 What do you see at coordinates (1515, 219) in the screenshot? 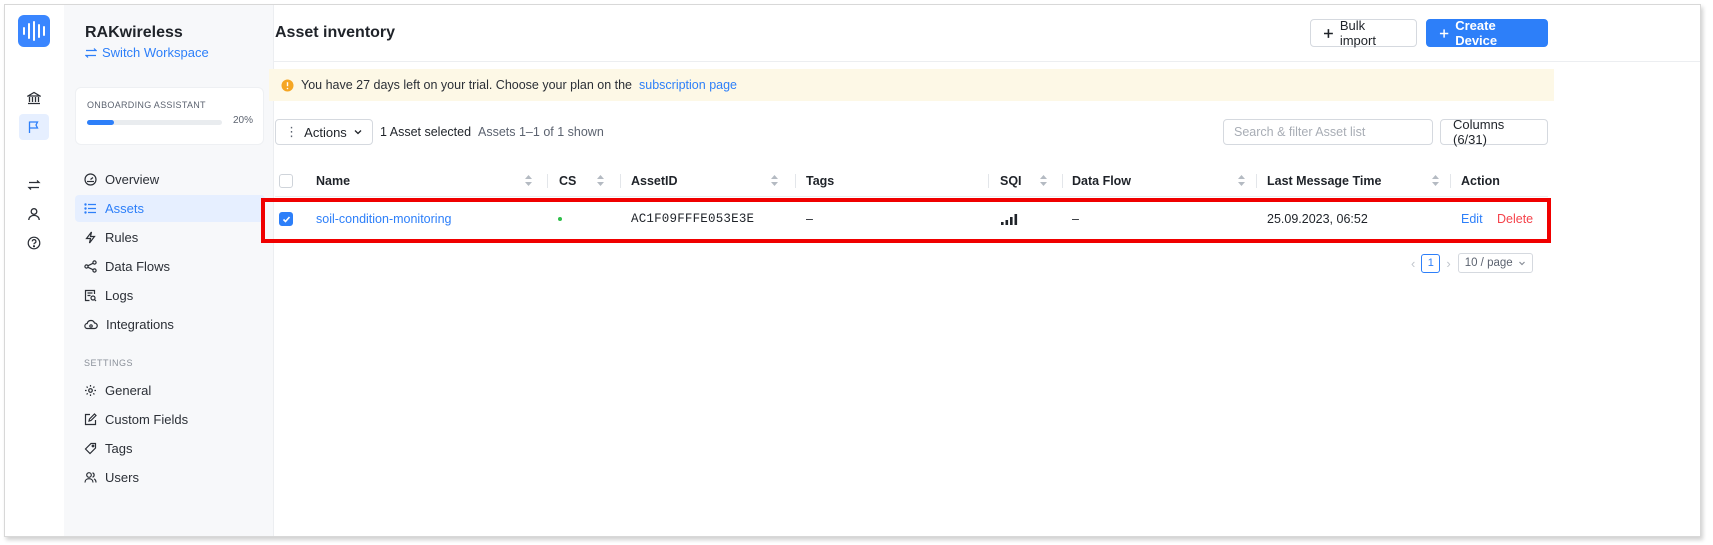
I see `delete-link: Delete` at bounding box center [1515, 219].